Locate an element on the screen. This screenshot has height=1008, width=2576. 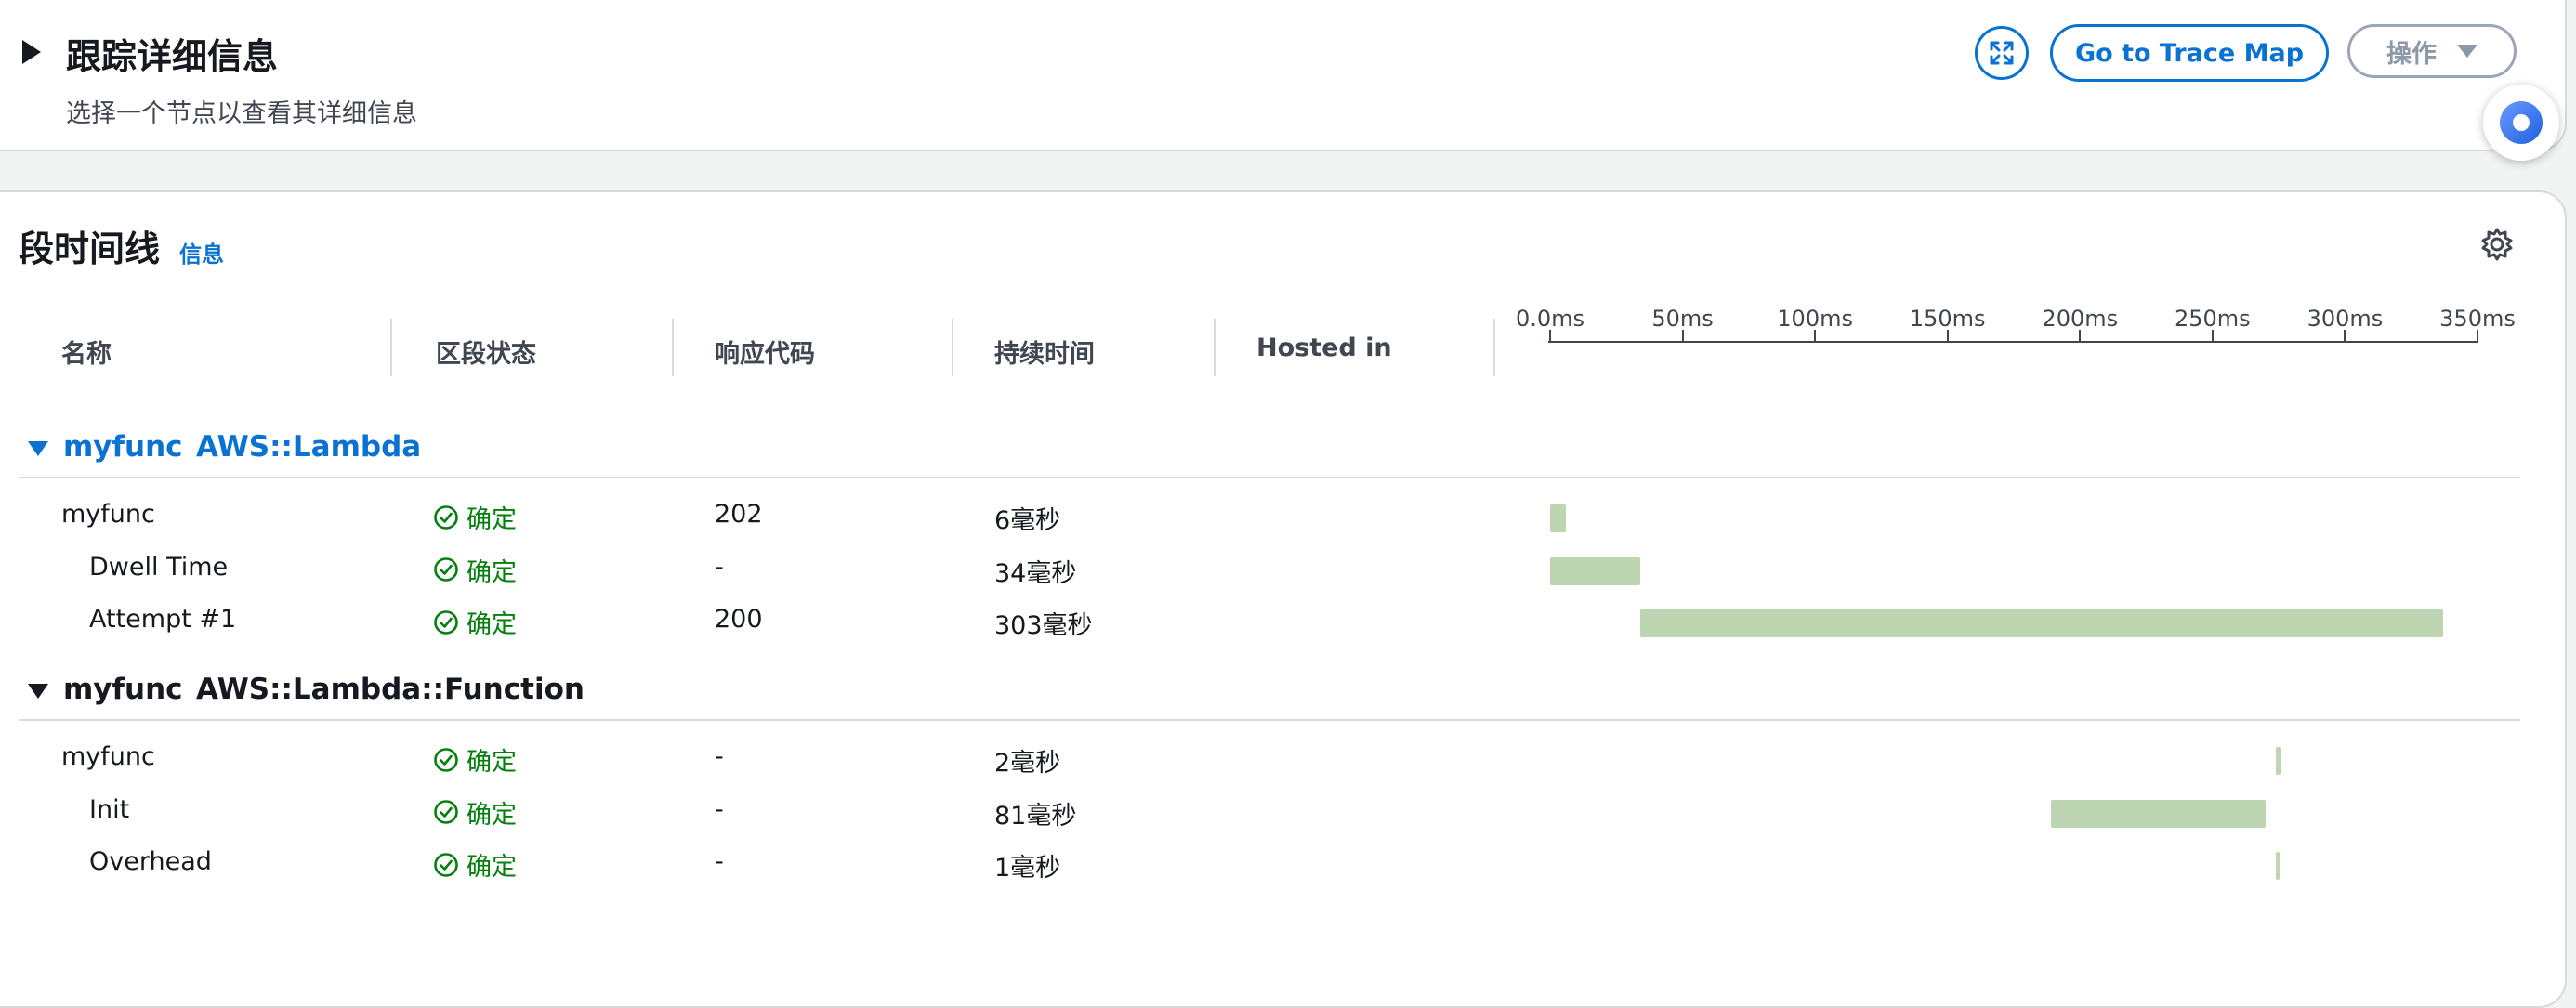
axis-tick-label: 0.0ms is located at coordinates (1550, 319).